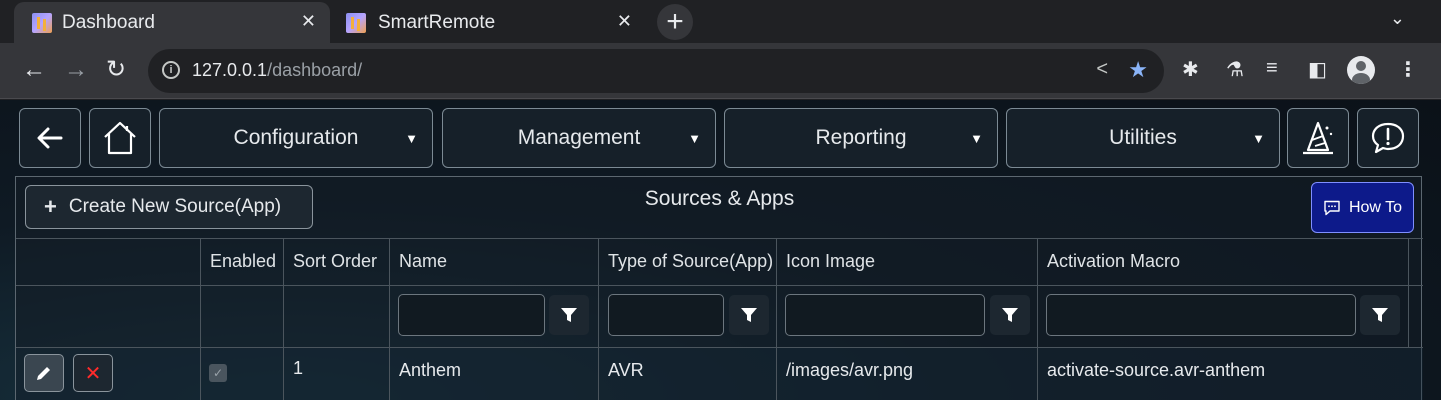 The width and height of the screenshot is (1441, 400). What do you see at coordinates (76, 70) in the screenshot?
I see `forward-arrow-icon: →` at bounding box center [76, 70].